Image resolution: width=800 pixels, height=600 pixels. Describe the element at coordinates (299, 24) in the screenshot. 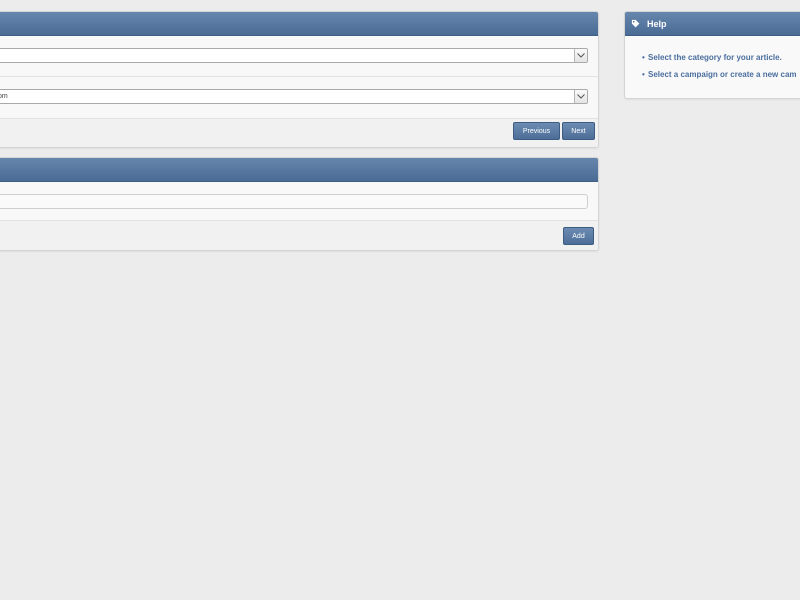

I see `wizard-panel-header` at that location.